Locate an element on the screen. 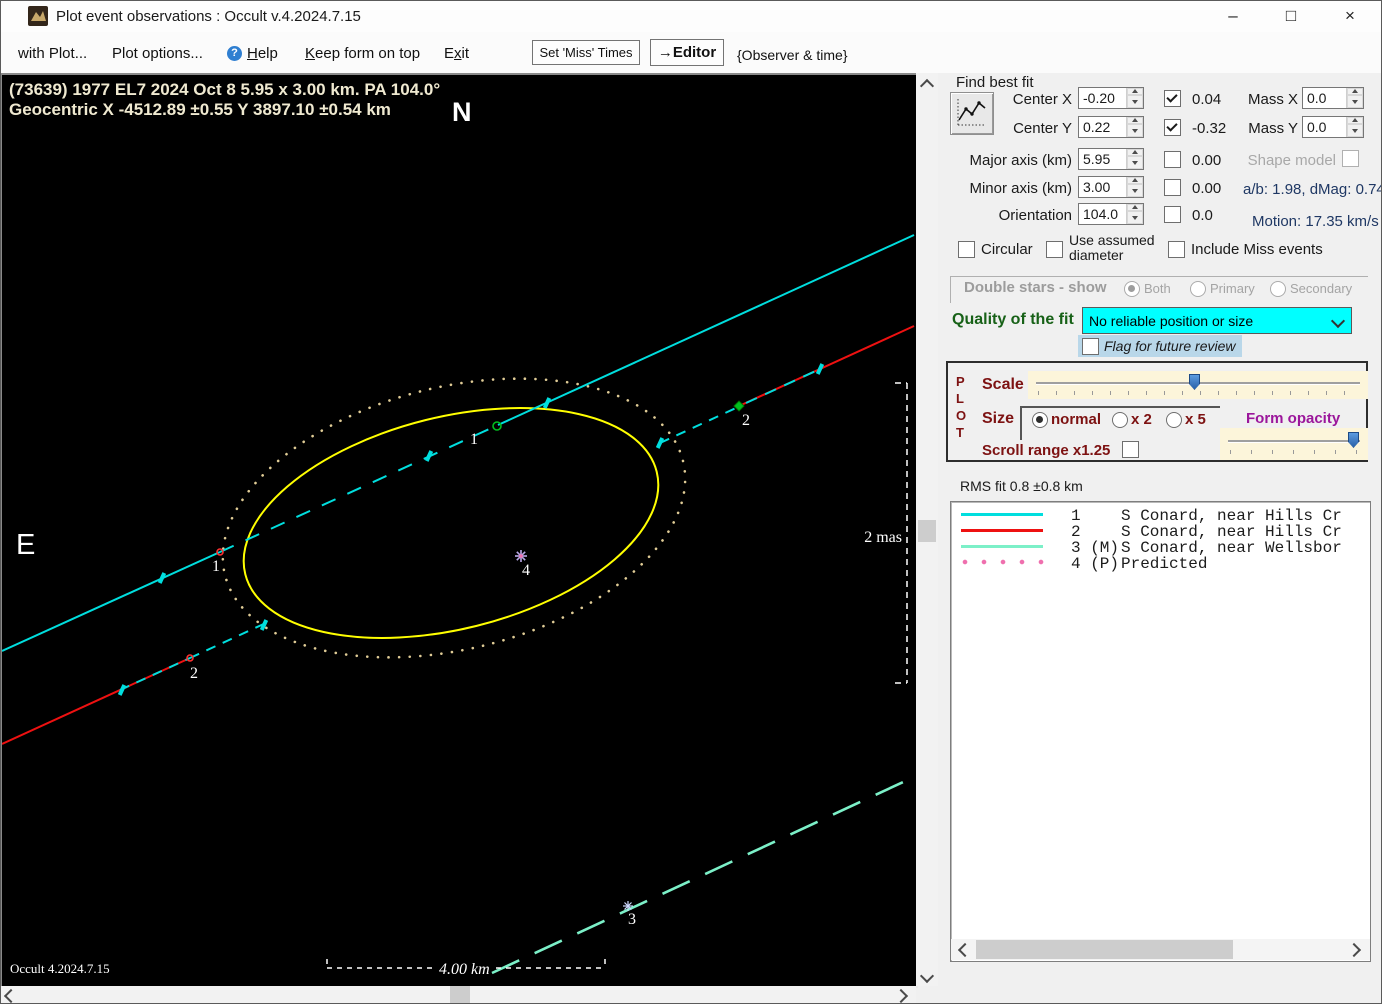 Image resolution: width=1382 pixels, height=1004 pixels. double-stars-primary-label: Primary is located at coordinates (1232, 288).